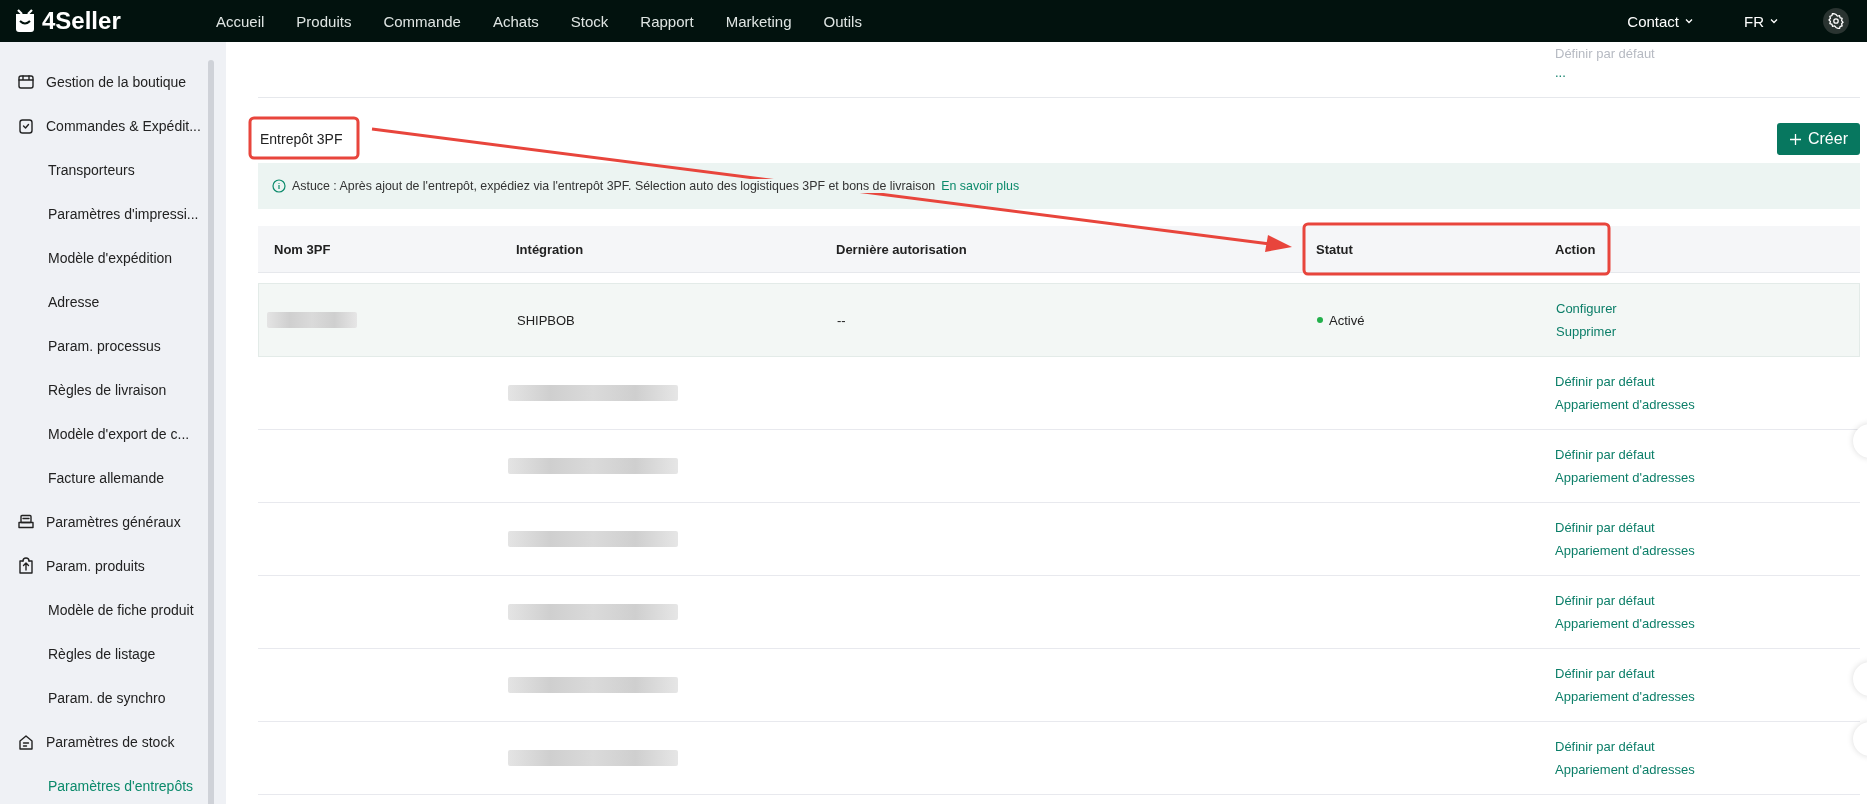  I want to click on info-icon, so click(279, 186).